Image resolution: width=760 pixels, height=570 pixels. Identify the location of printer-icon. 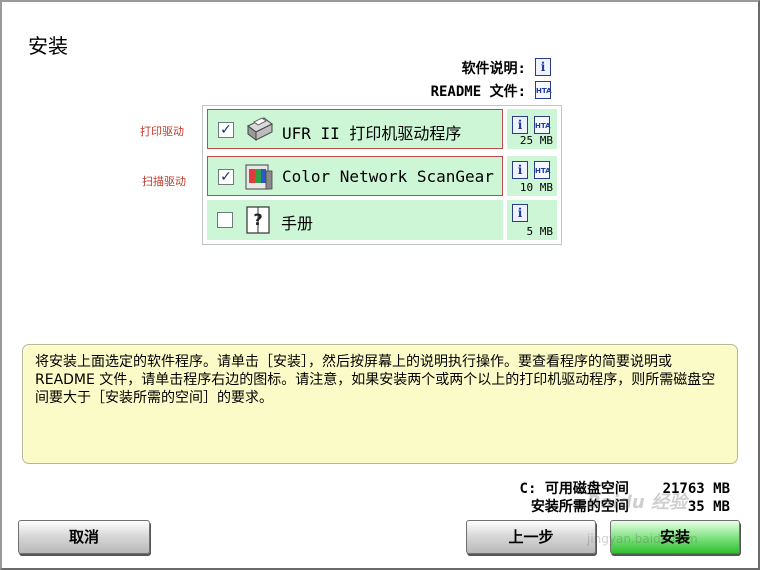
(260, 129).